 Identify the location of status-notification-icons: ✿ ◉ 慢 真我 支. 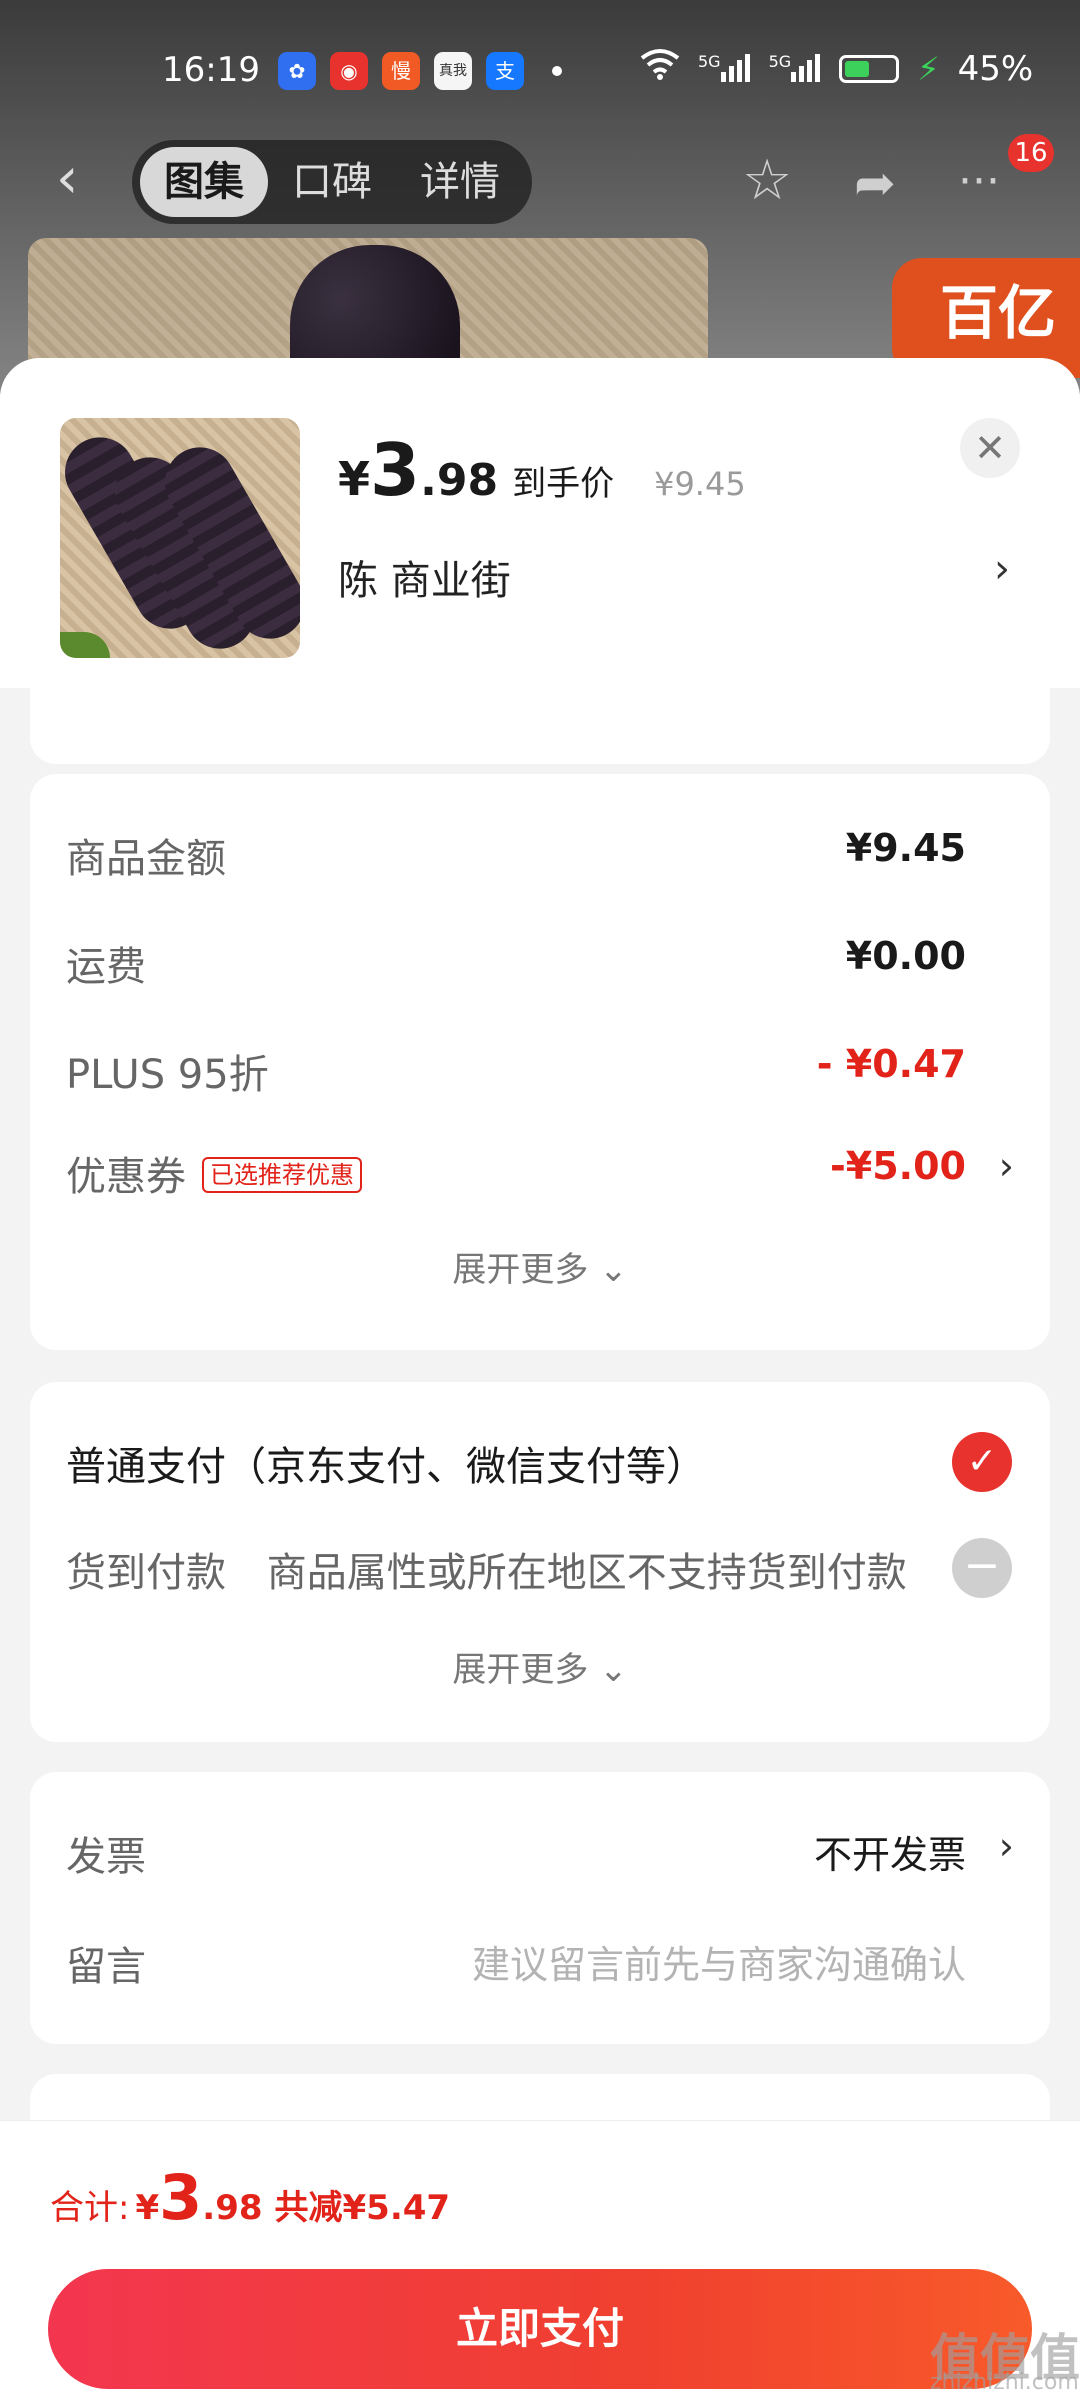
(401, 71).